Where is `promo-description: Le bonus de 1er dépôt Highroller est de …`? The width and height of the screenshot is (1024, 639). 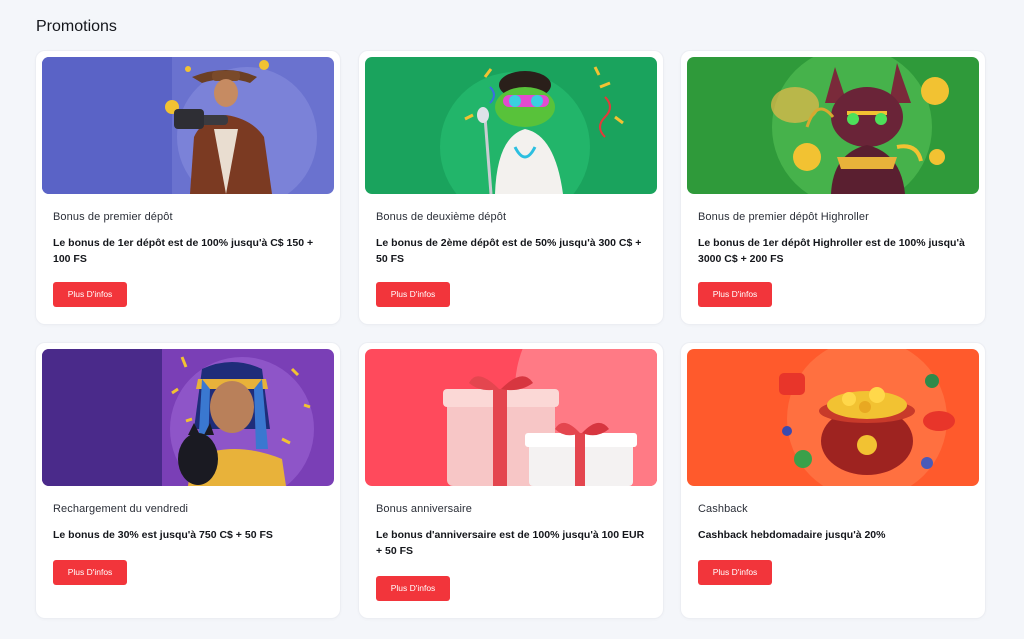
promo-description: Le bonus de 1er dépôt Highroller est de … is located at coordinates (831, 251).